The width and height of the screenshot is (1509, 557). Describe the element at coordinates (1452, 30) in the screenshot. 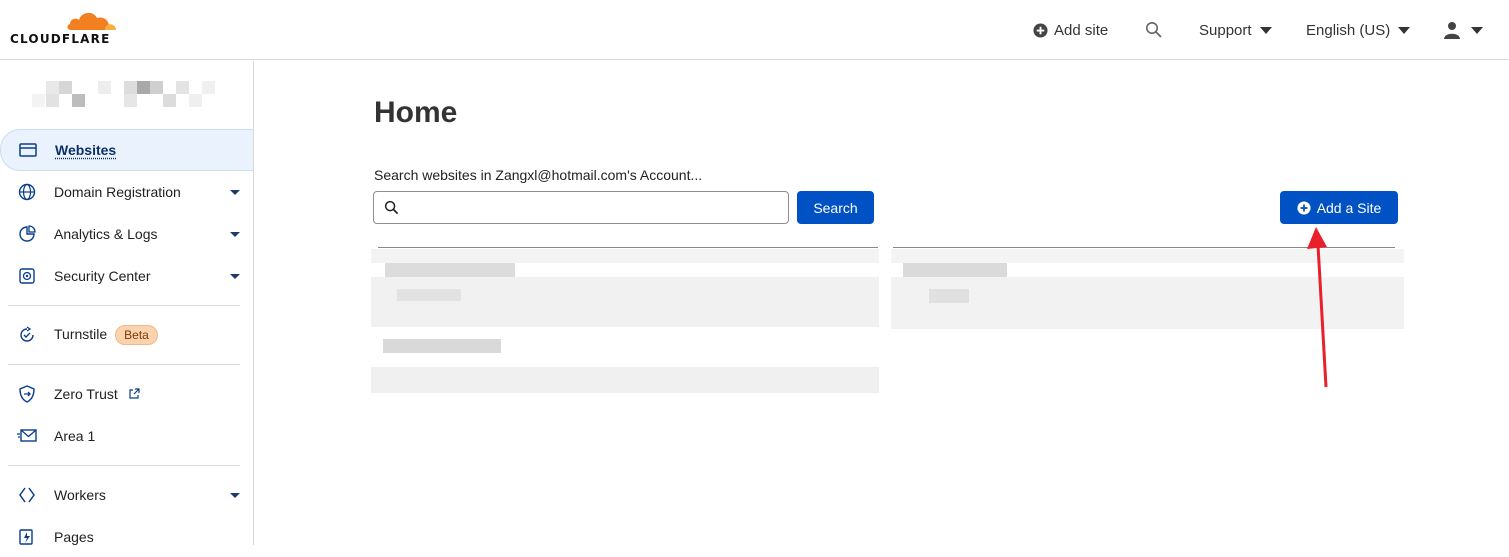

I see `user-icon` at that location.